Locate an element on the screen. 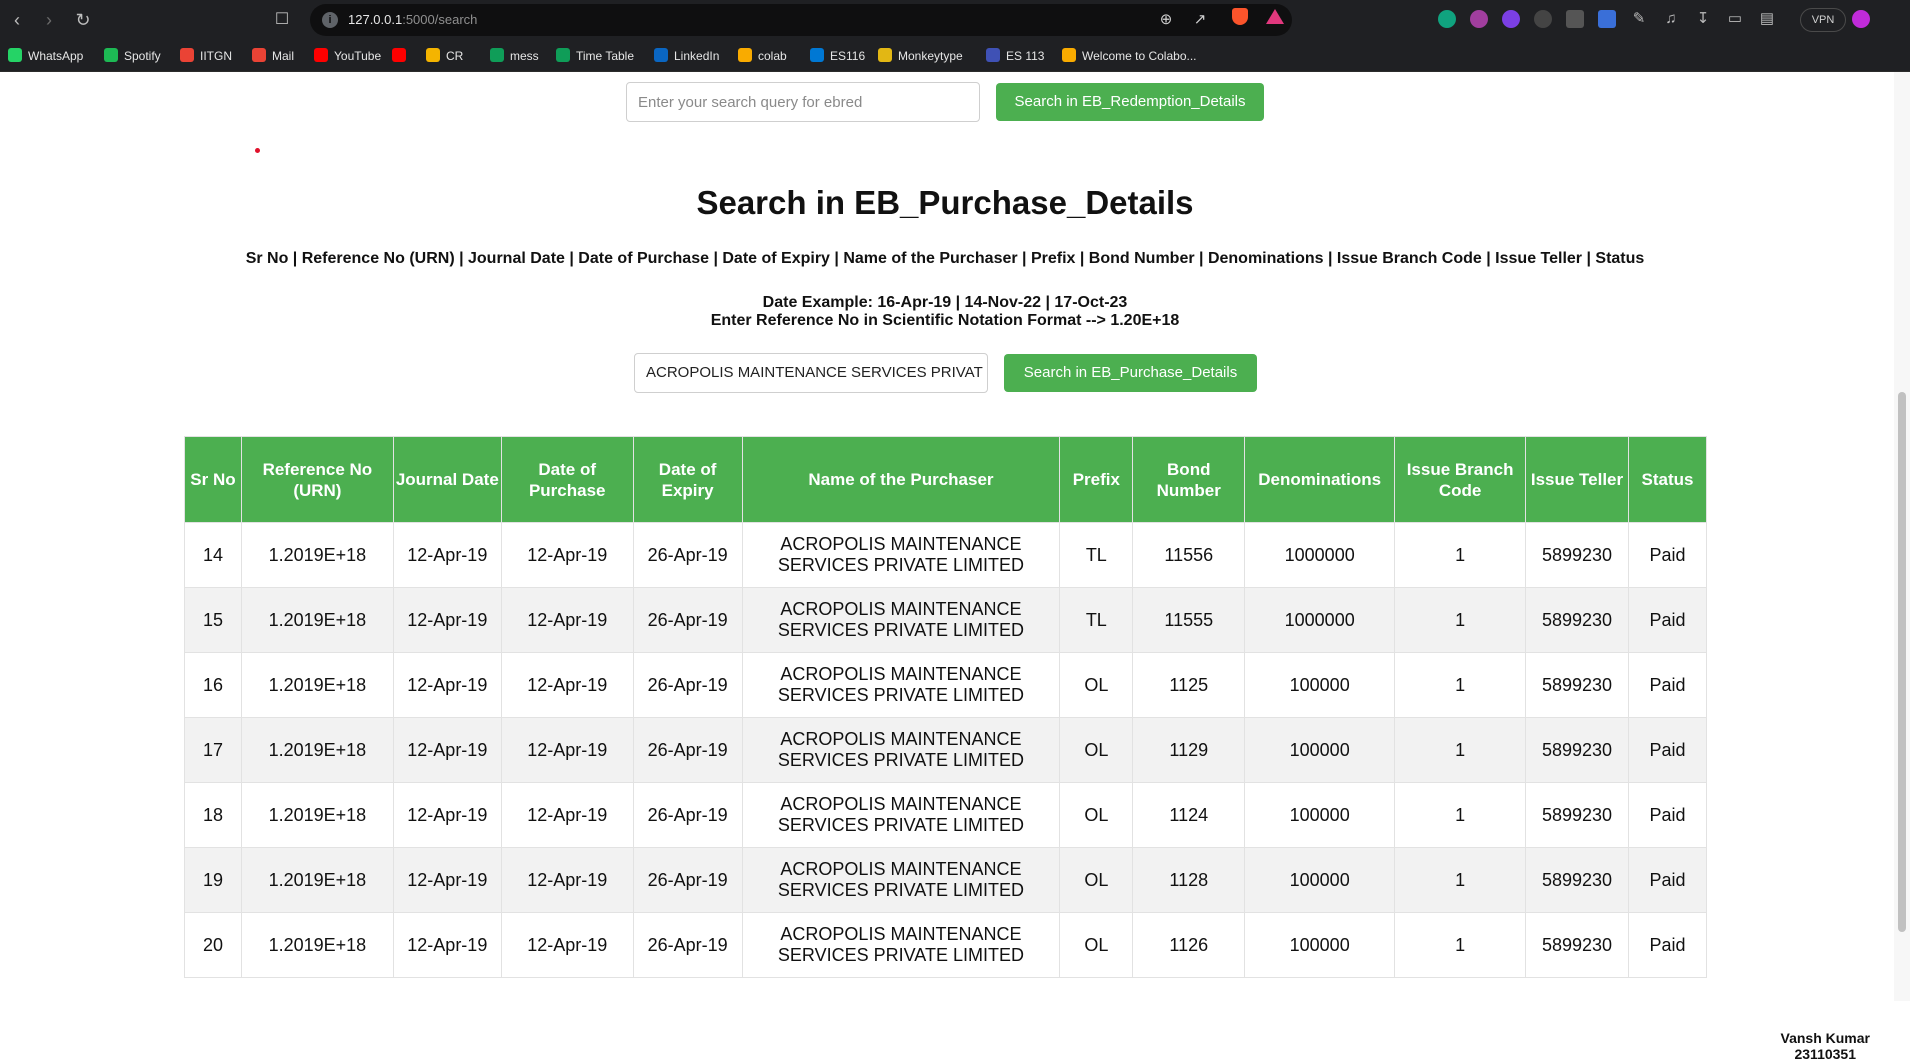 The height and width of the screenshot is (1062, 1910). address-bar: ☐ i 127.0.0.1:5000/search ⊕ ↗ is located at coordinates (783, 20).